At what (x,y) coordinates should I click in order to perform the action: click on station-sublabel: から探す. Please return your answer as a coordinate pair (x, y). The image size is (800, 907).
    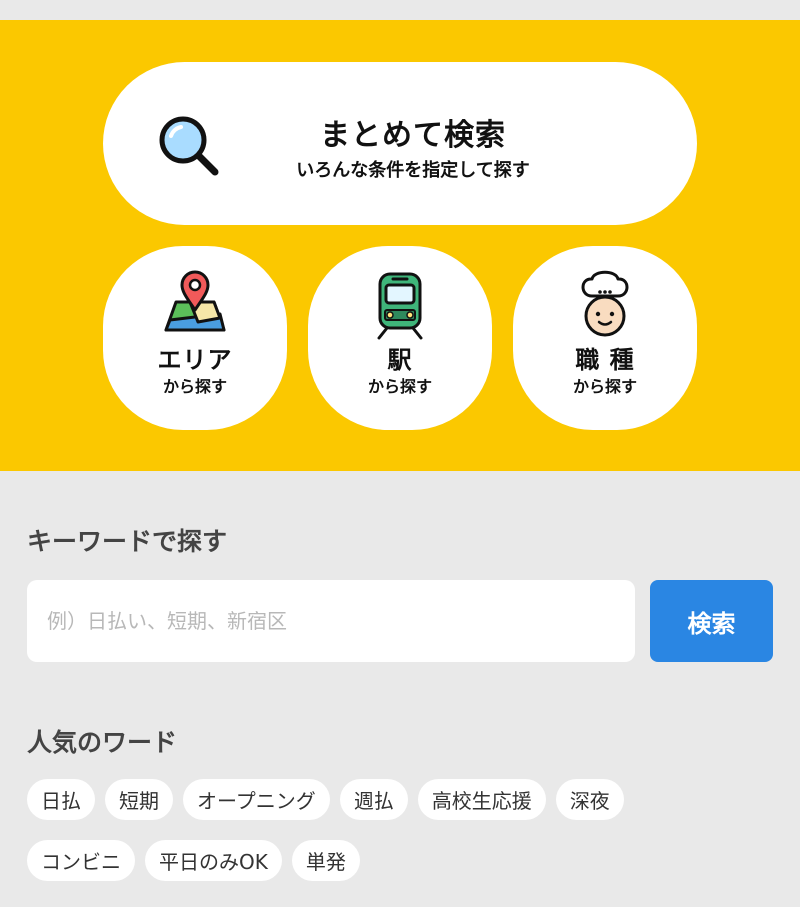
    Looking at the image, I should click on (399, 386).